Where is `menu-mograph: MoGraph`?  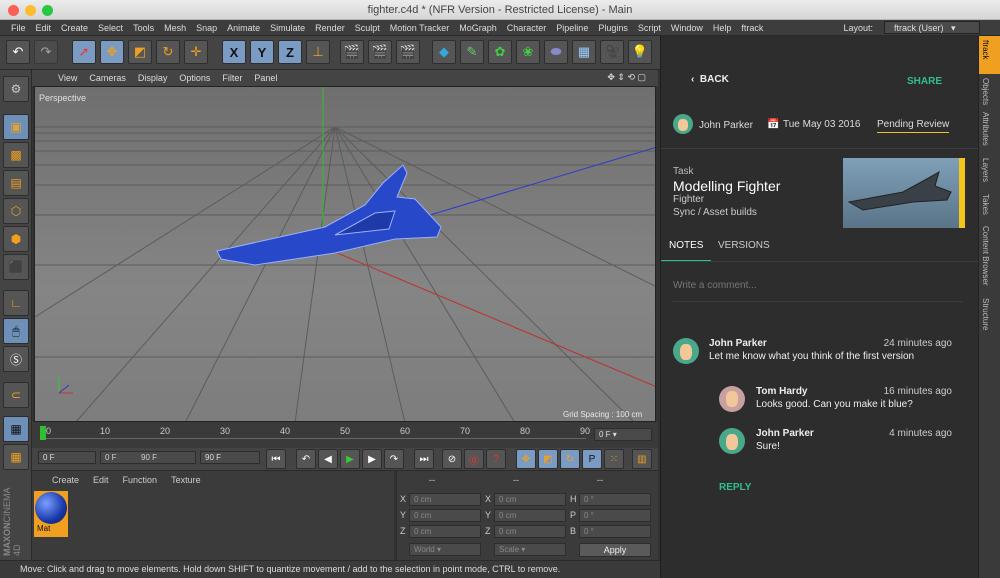 menu-mograph: MoGraph is located at coordinates (478, 28).